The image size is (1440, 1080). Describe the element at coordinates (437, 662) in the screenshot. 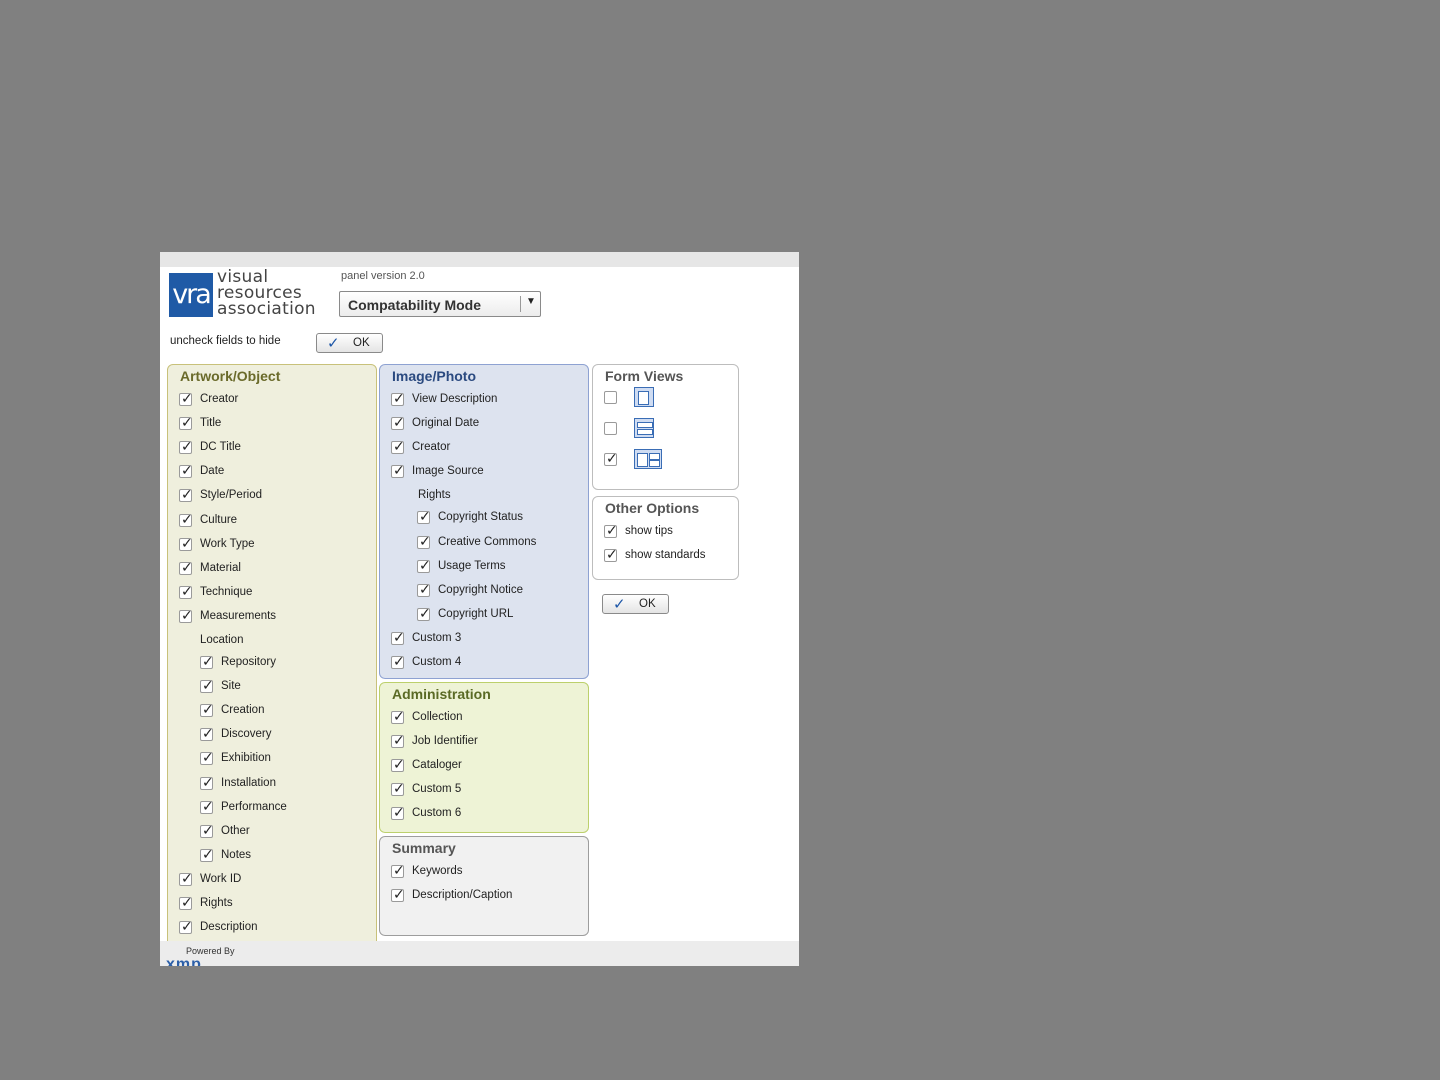

I see `checkbox-label: Custom 4` at that location.